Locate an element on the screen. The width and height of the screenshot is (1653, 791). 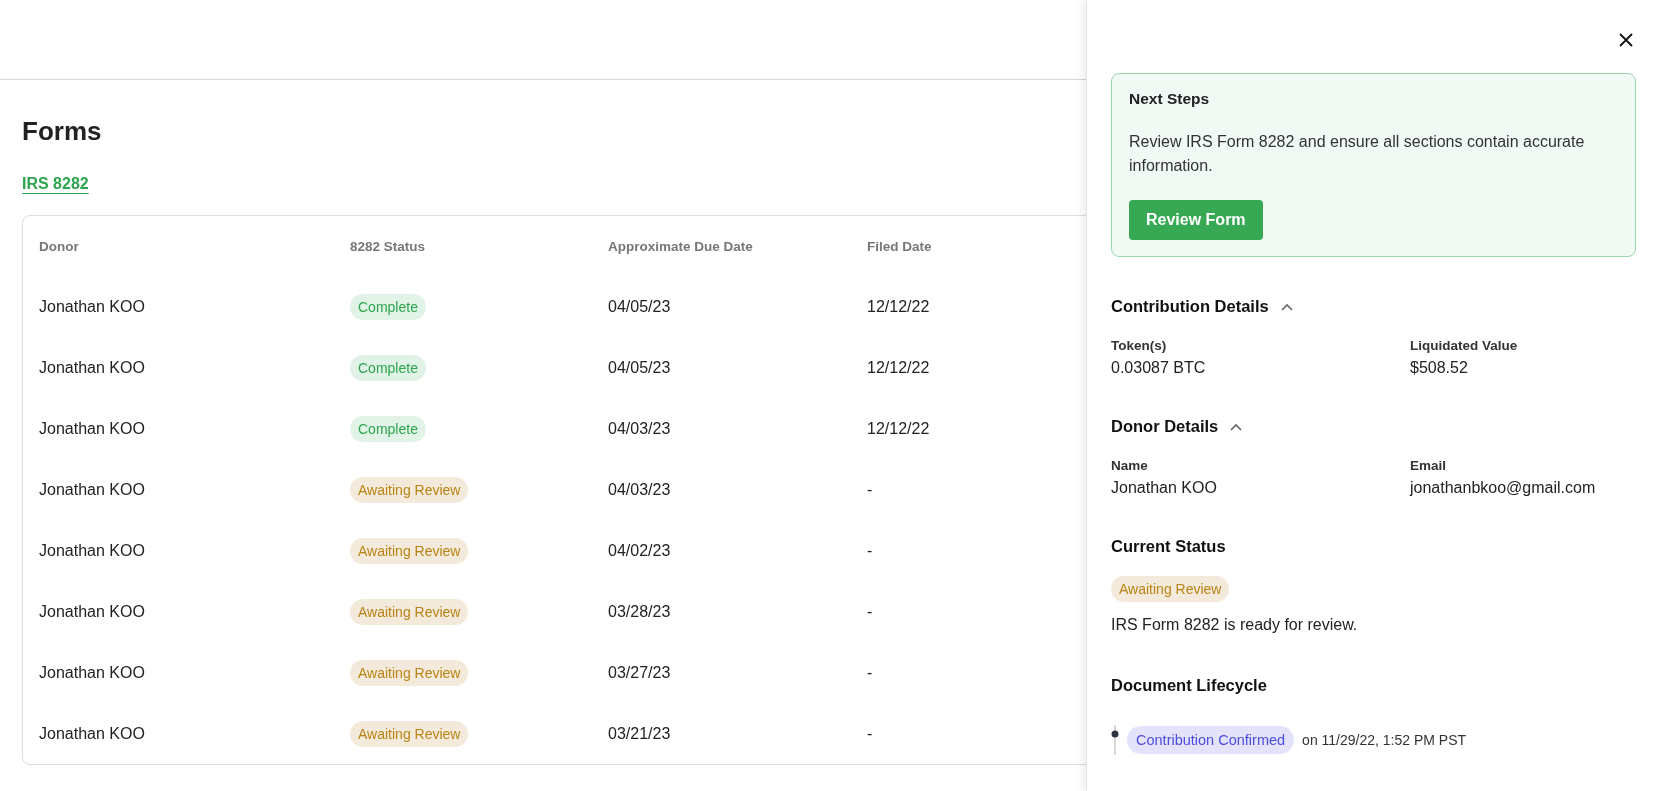
column-header: Filed Date is located at coordinates (899, 246).